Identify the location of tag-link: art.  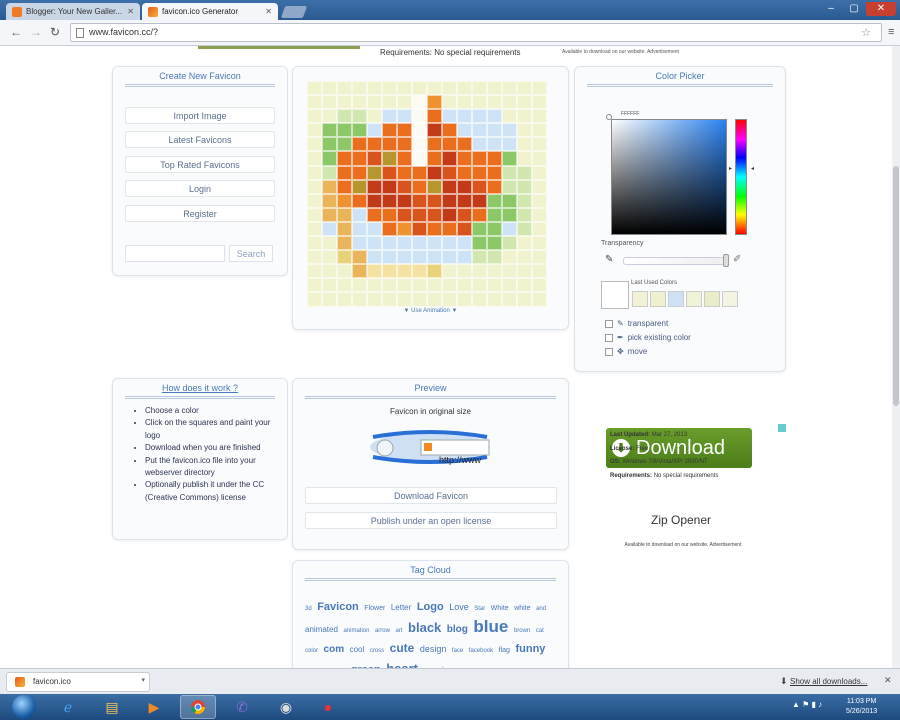
(399, 631).